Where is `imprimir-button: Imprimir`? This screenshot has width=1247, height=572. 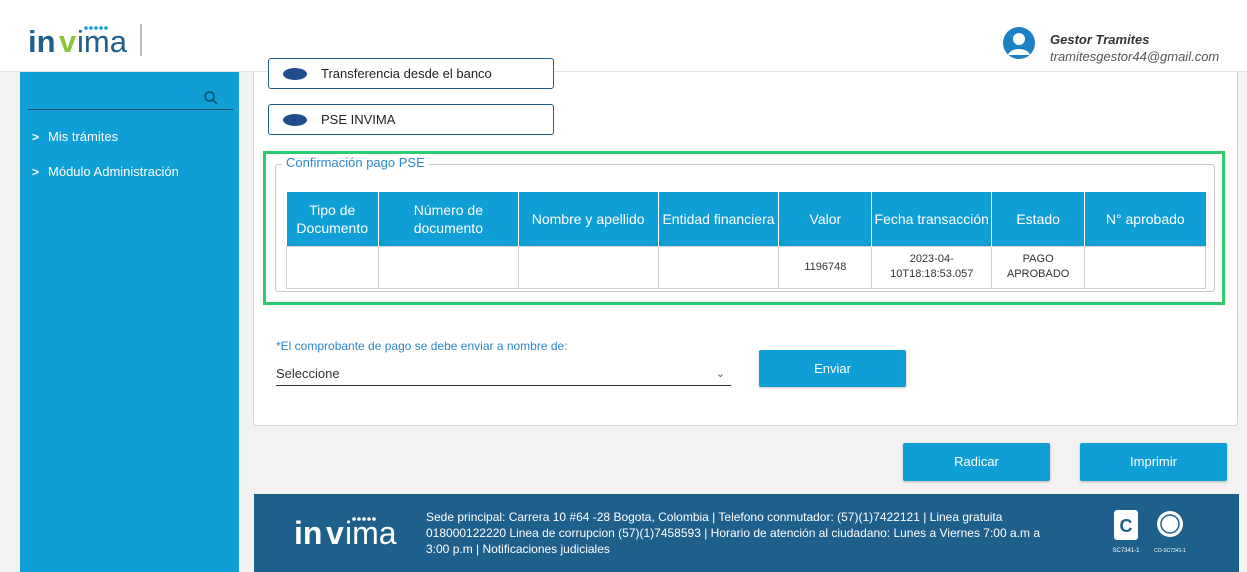 imprimir-button: Imprimir is located at coordinates (1153, 462).